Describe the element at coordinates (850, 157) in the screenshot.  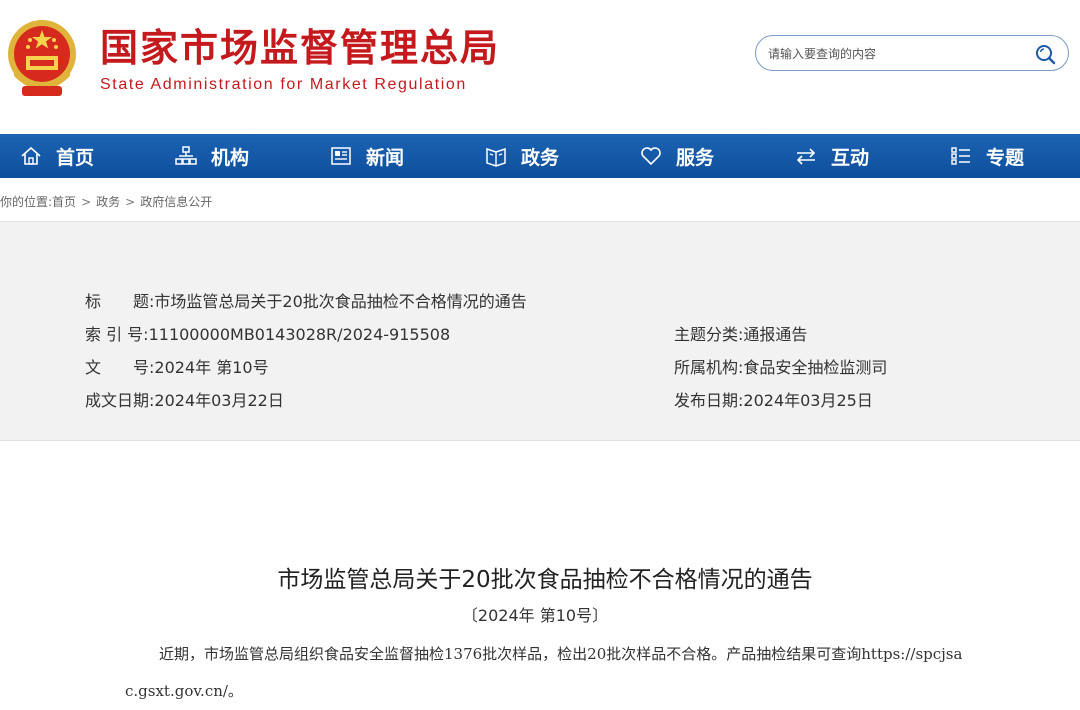
I see `nav-label: 互动` at that location.